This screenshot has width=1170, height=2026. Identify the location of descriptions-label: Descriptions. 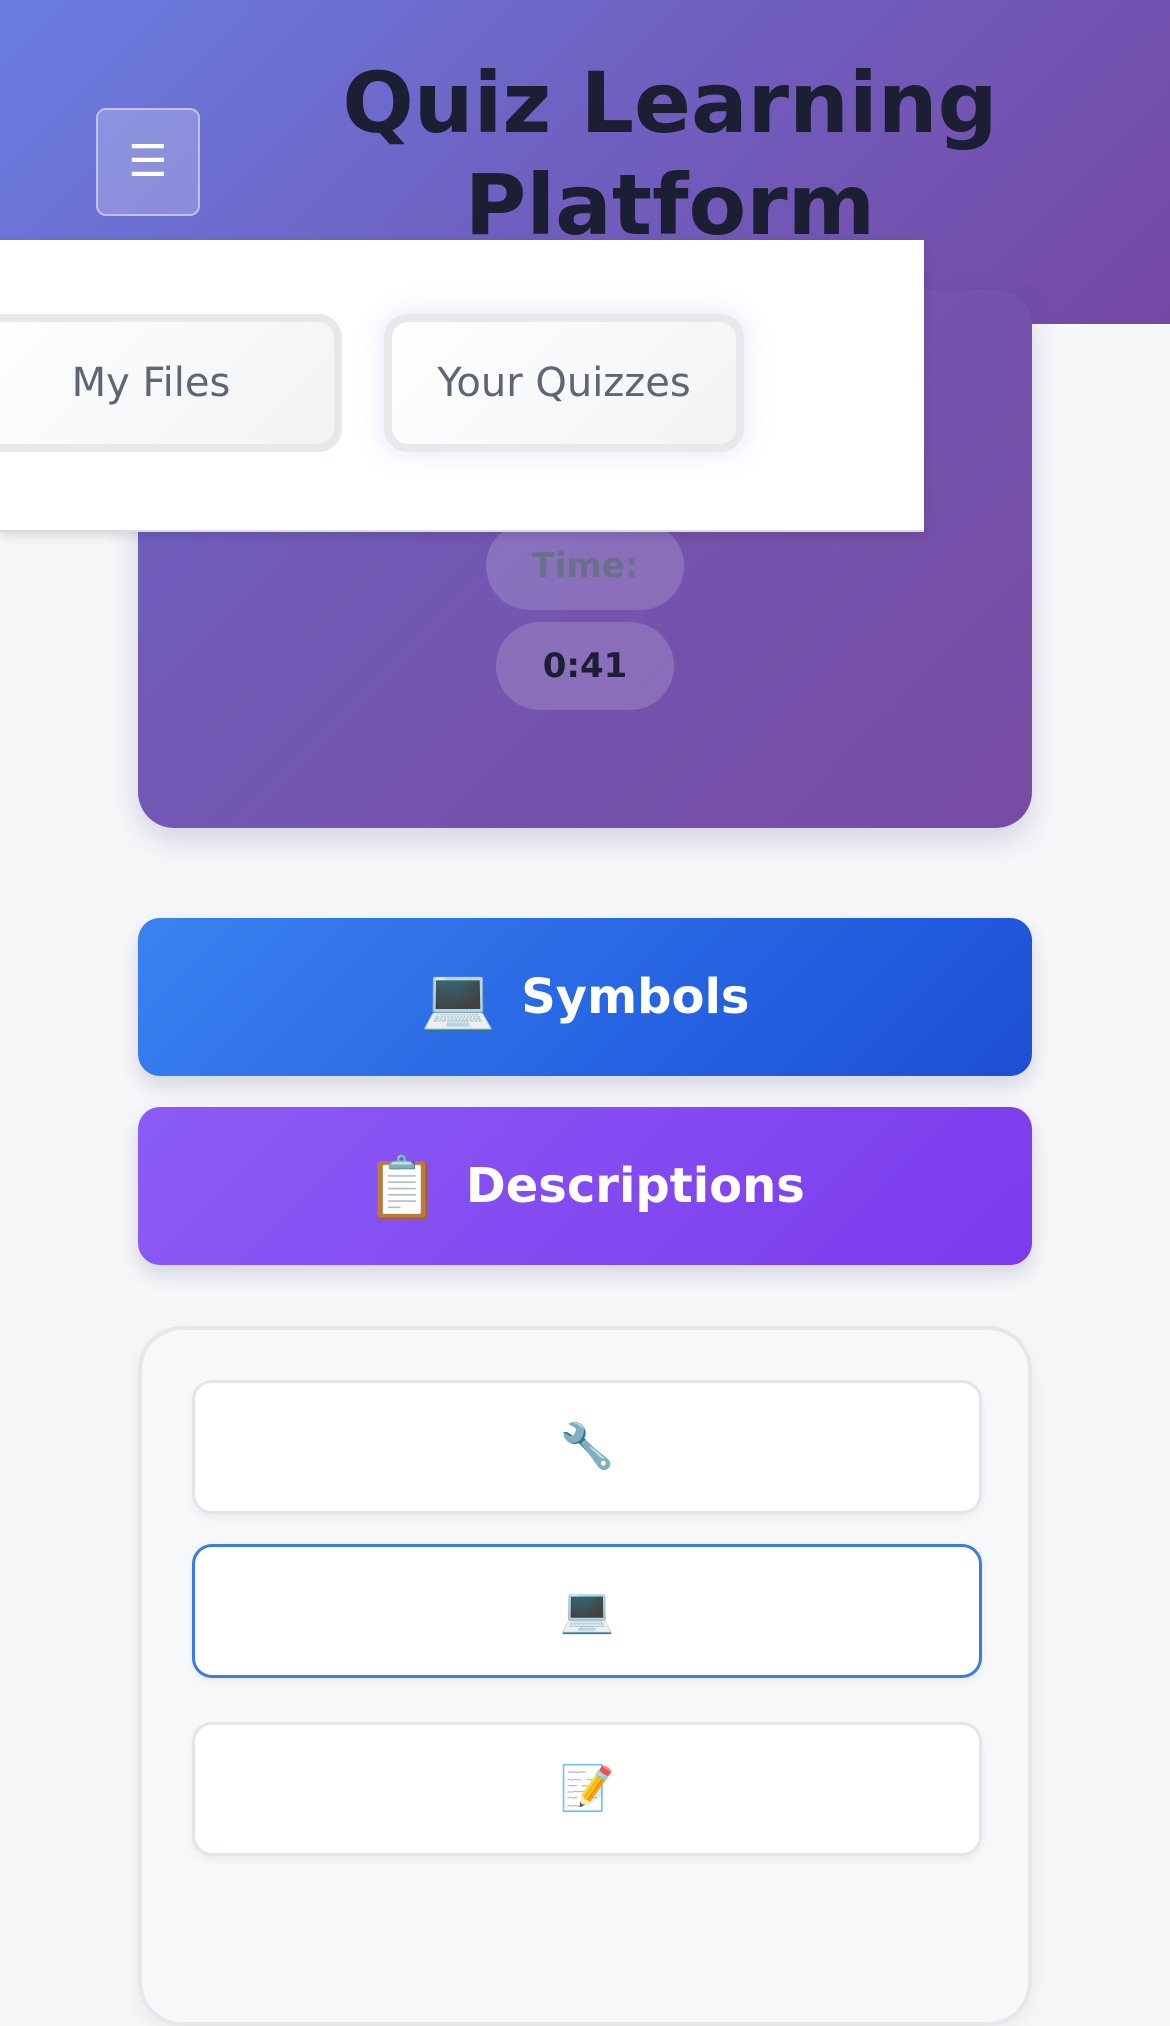
(635, 1186).